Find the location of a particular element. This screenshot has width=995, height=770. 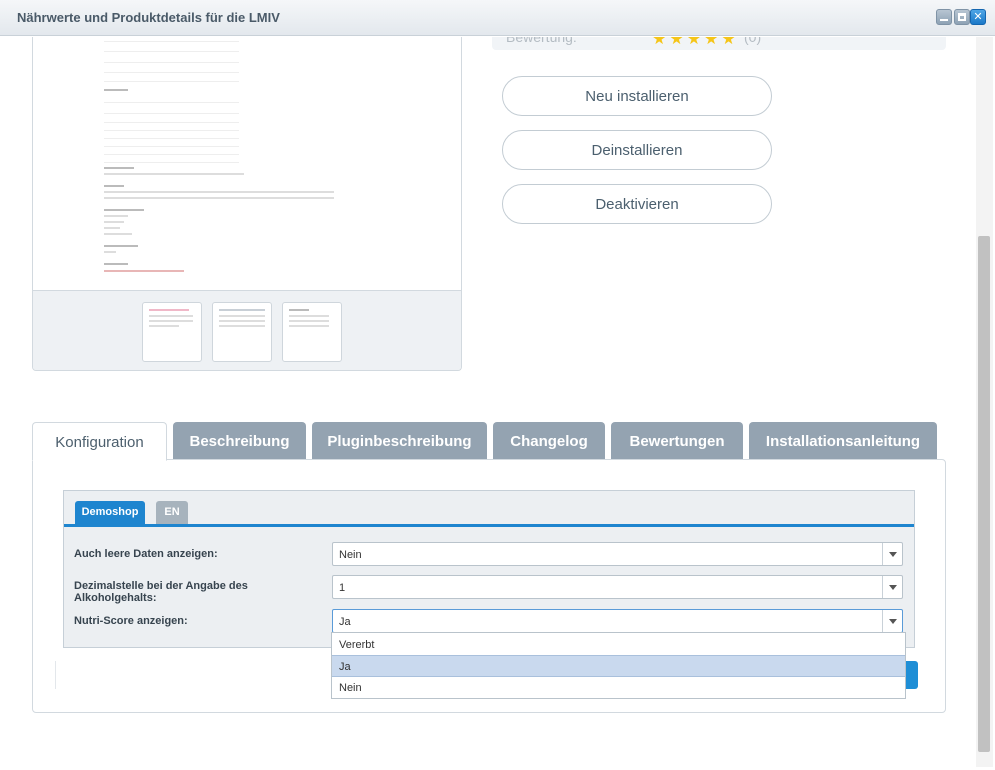

option-nein: Nein is located at coordinates (618, 688).